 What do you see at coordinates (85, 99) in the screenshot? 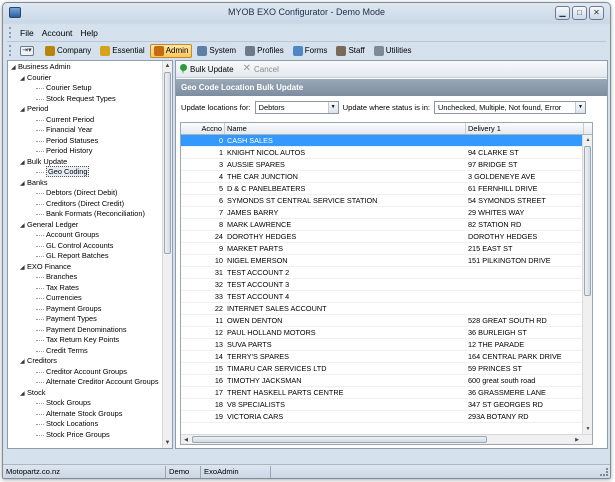
I see `tree-item: Stock Request Types` at bounding box center [85, 99].